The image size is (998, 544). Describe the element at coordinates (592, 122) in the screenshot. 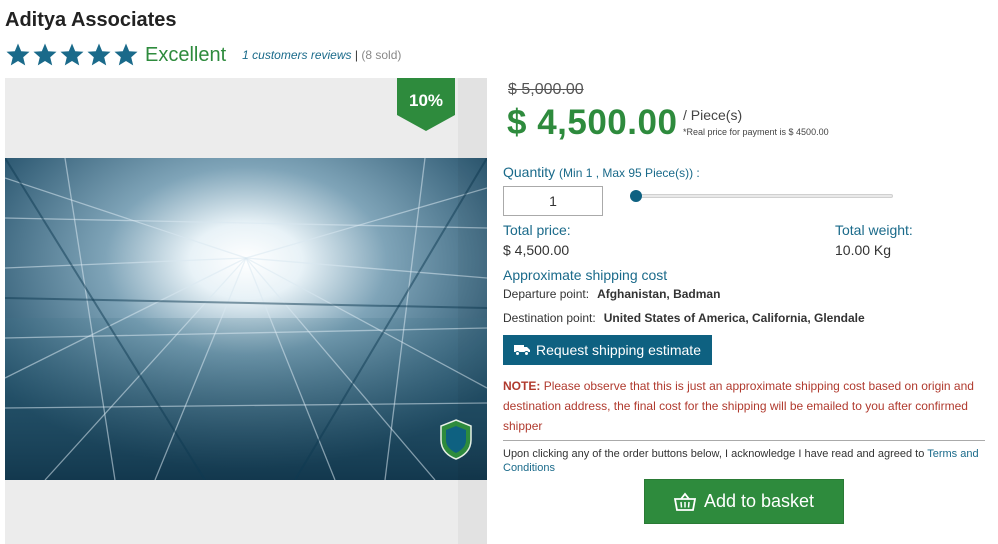

I see `sale-price: $ 4,500.00` at that location.